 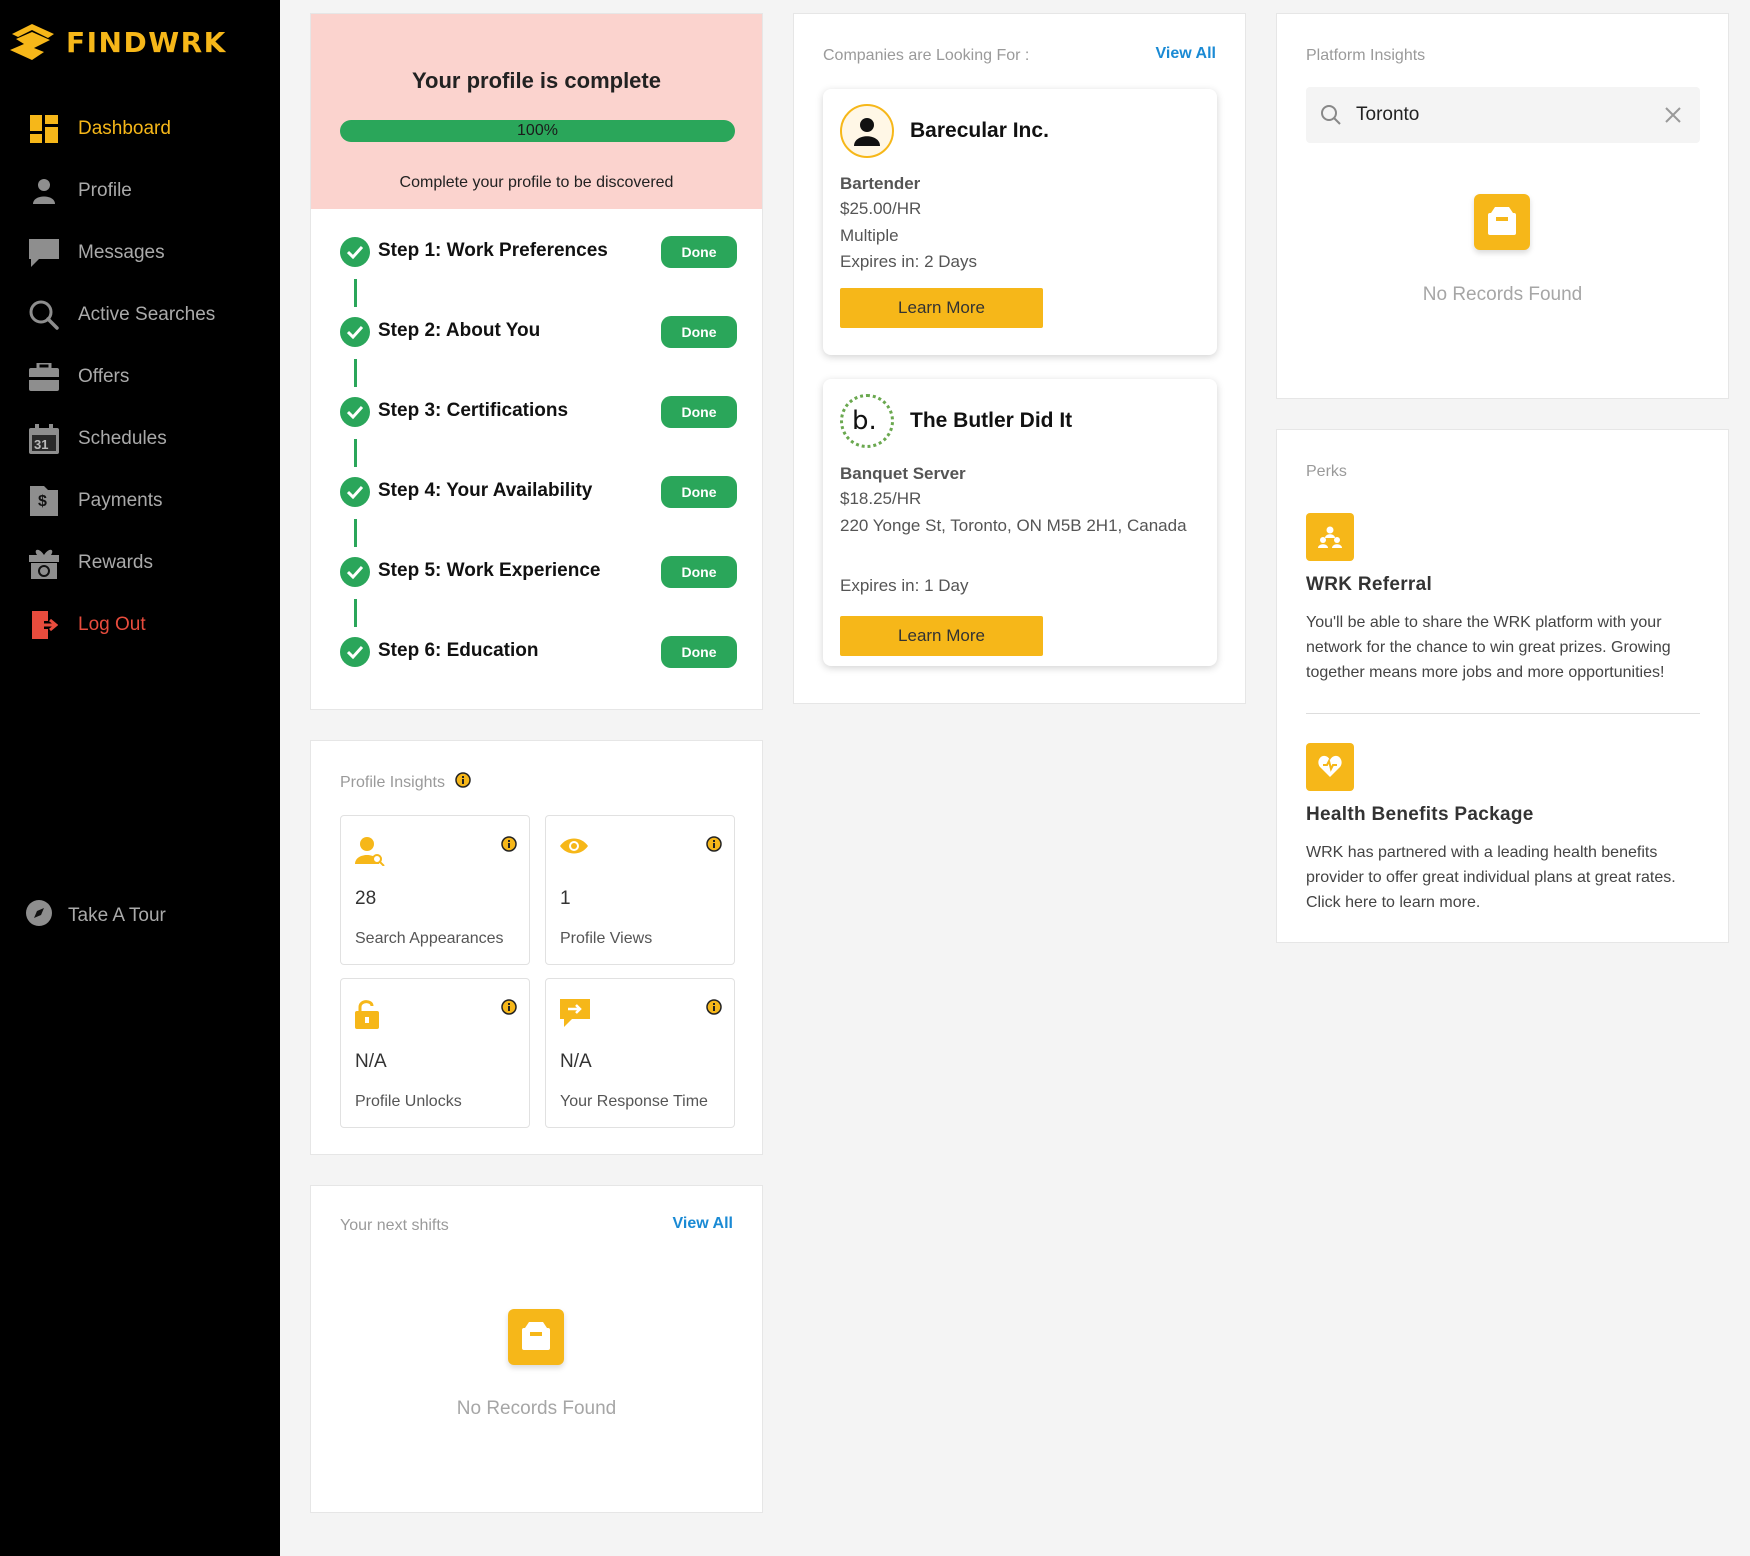 I want to click on search-icon, so click(x=44, y=315).